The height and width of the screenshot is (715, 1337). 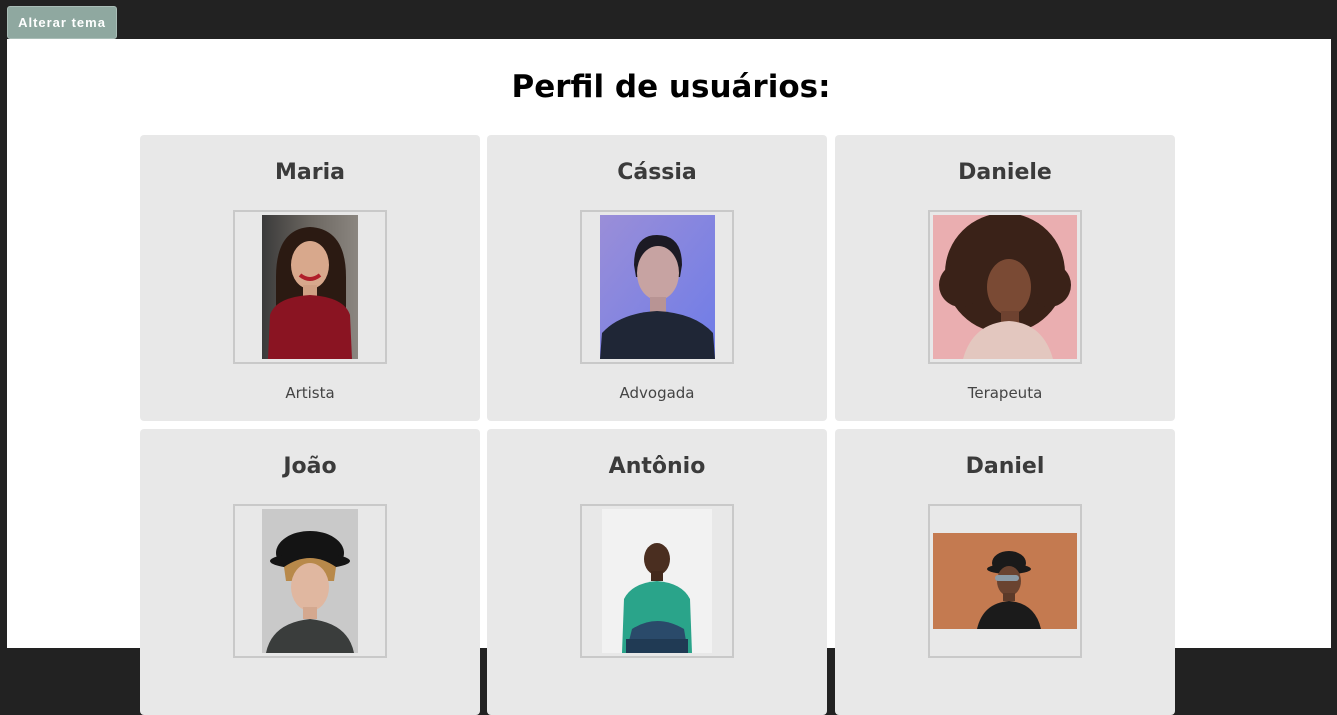 I want to click on profile-card: Daniel, so click(x=1005, y=572).